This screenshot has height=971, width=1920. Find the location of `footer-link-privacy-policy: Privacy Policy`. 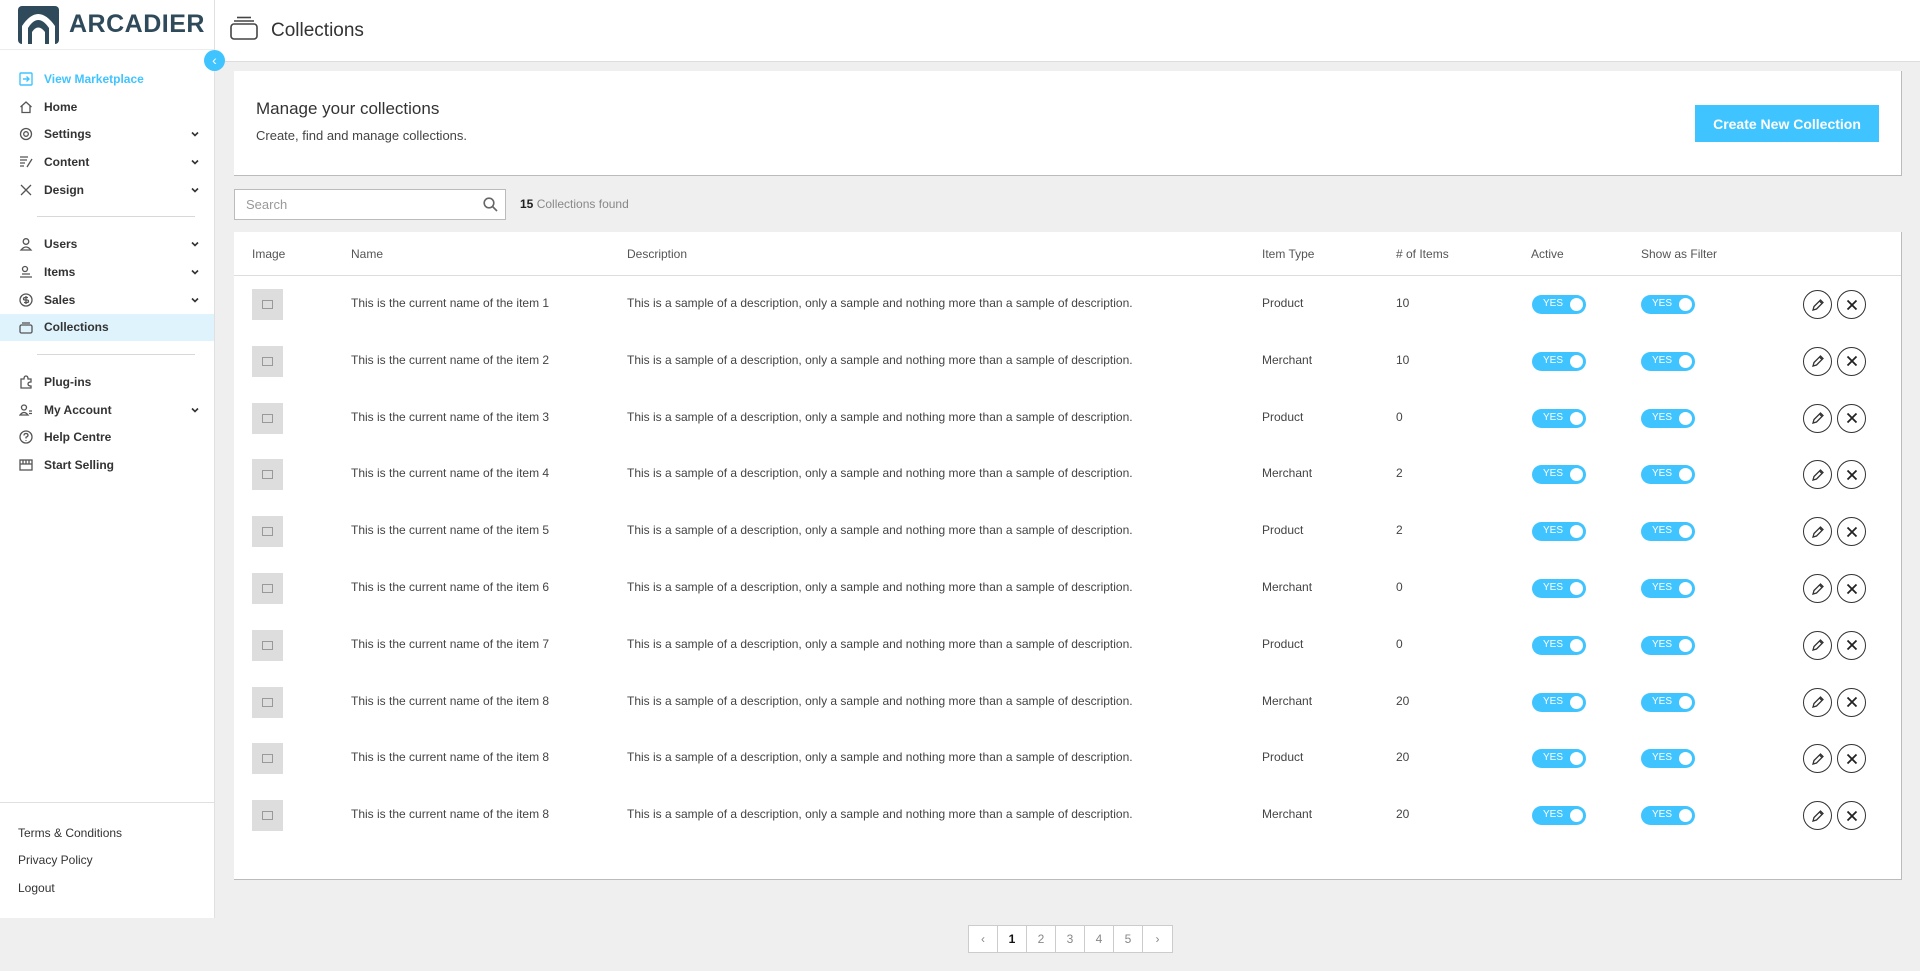

footer-link-privacy-policy: Privacy Policy is located at coordinates (107, 861).